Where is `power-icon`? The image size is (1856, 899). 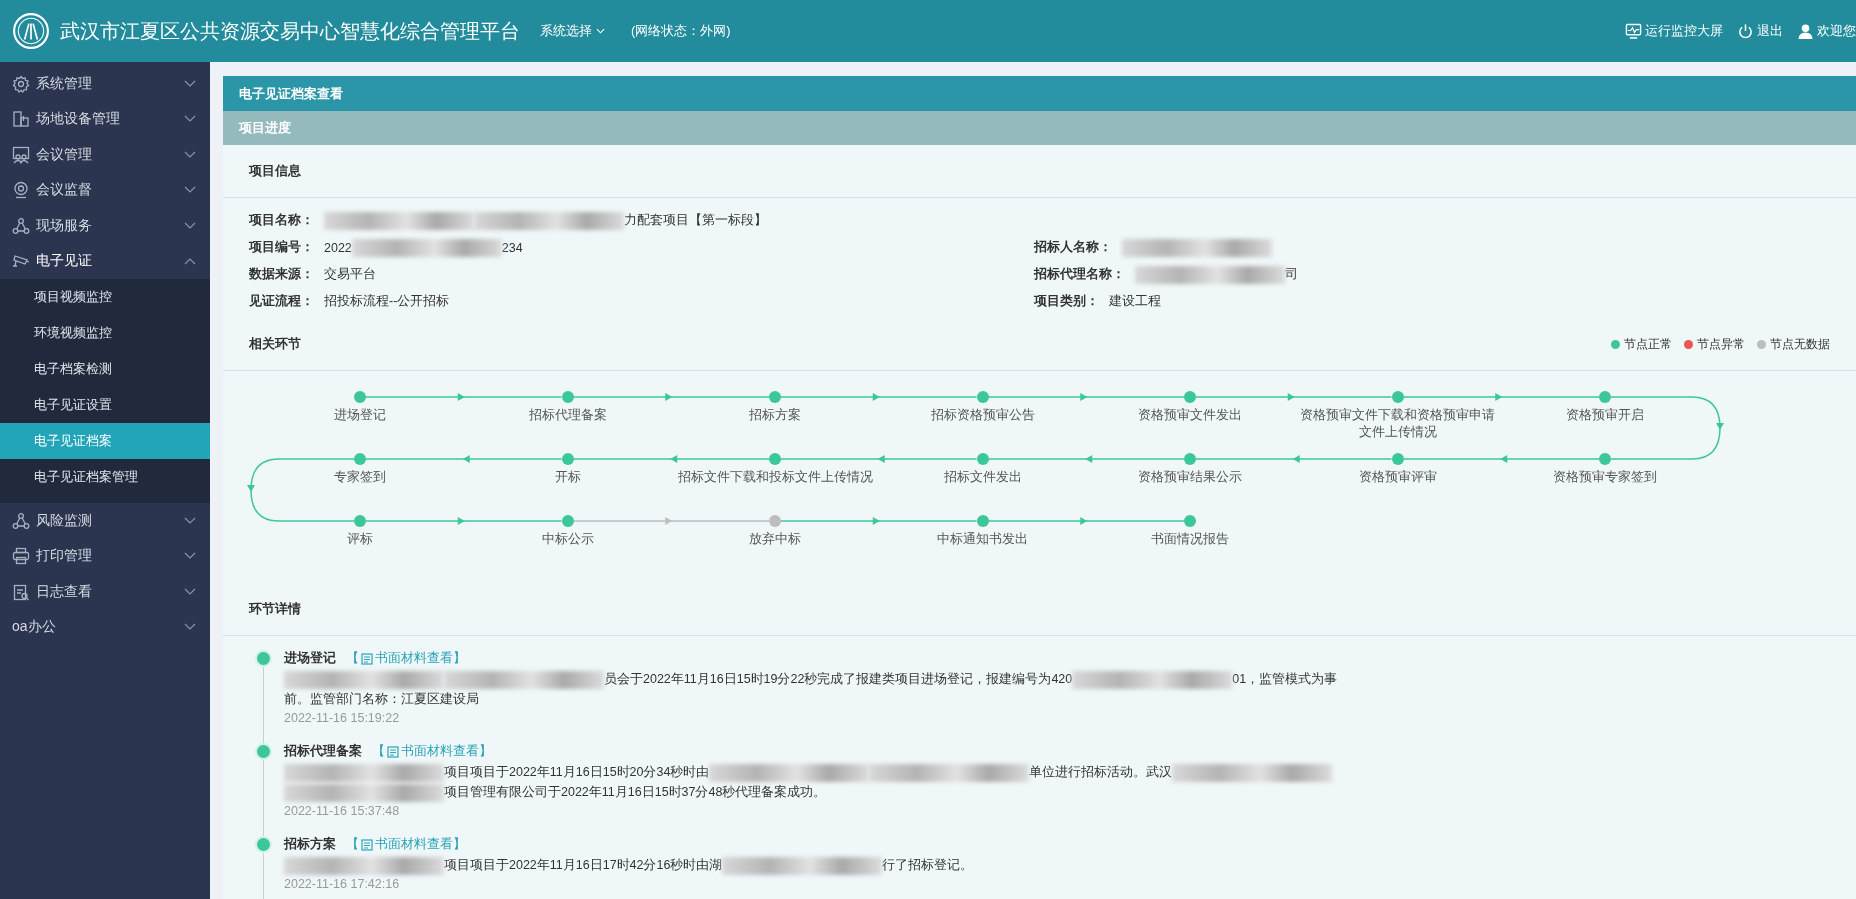
power-icon is located at coordinates (1745, 31).